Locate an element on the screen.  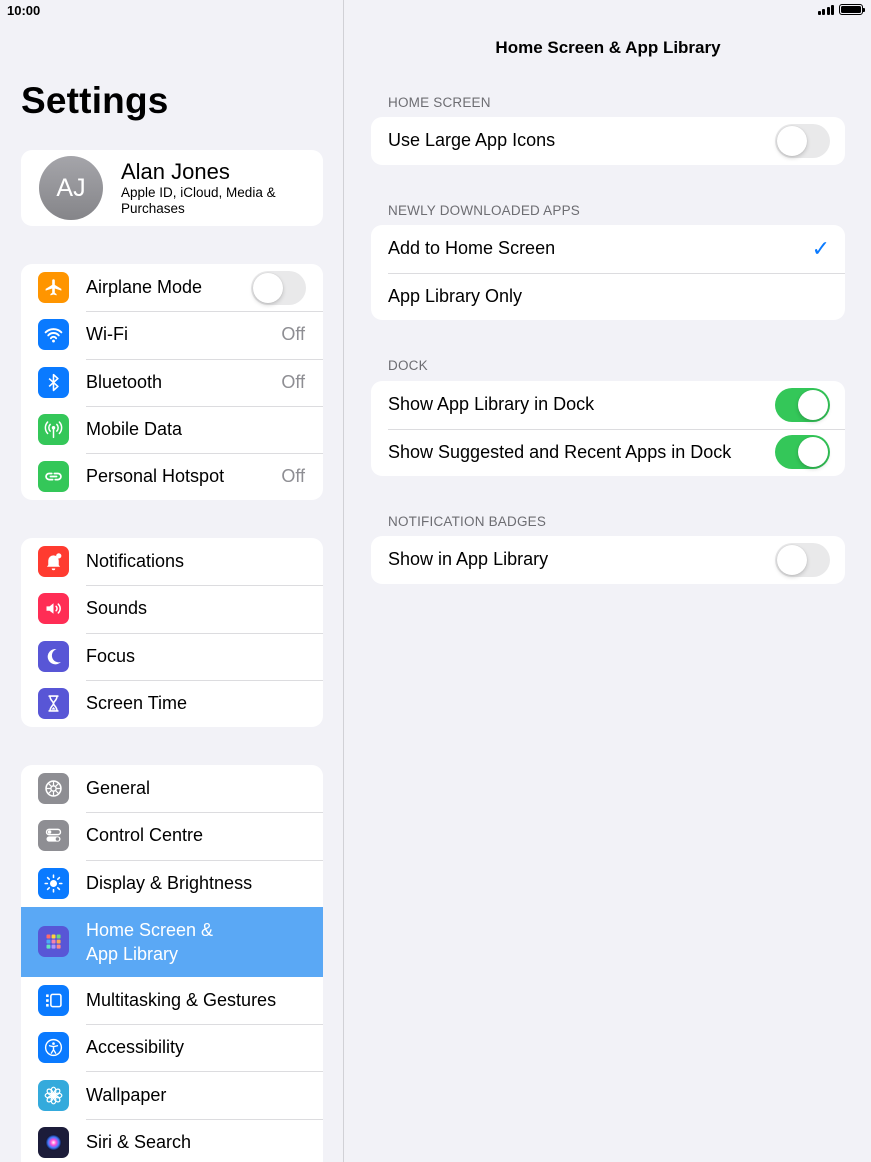
show-in-app-library-row: Show in App Library is located at coordinates (608, 560).